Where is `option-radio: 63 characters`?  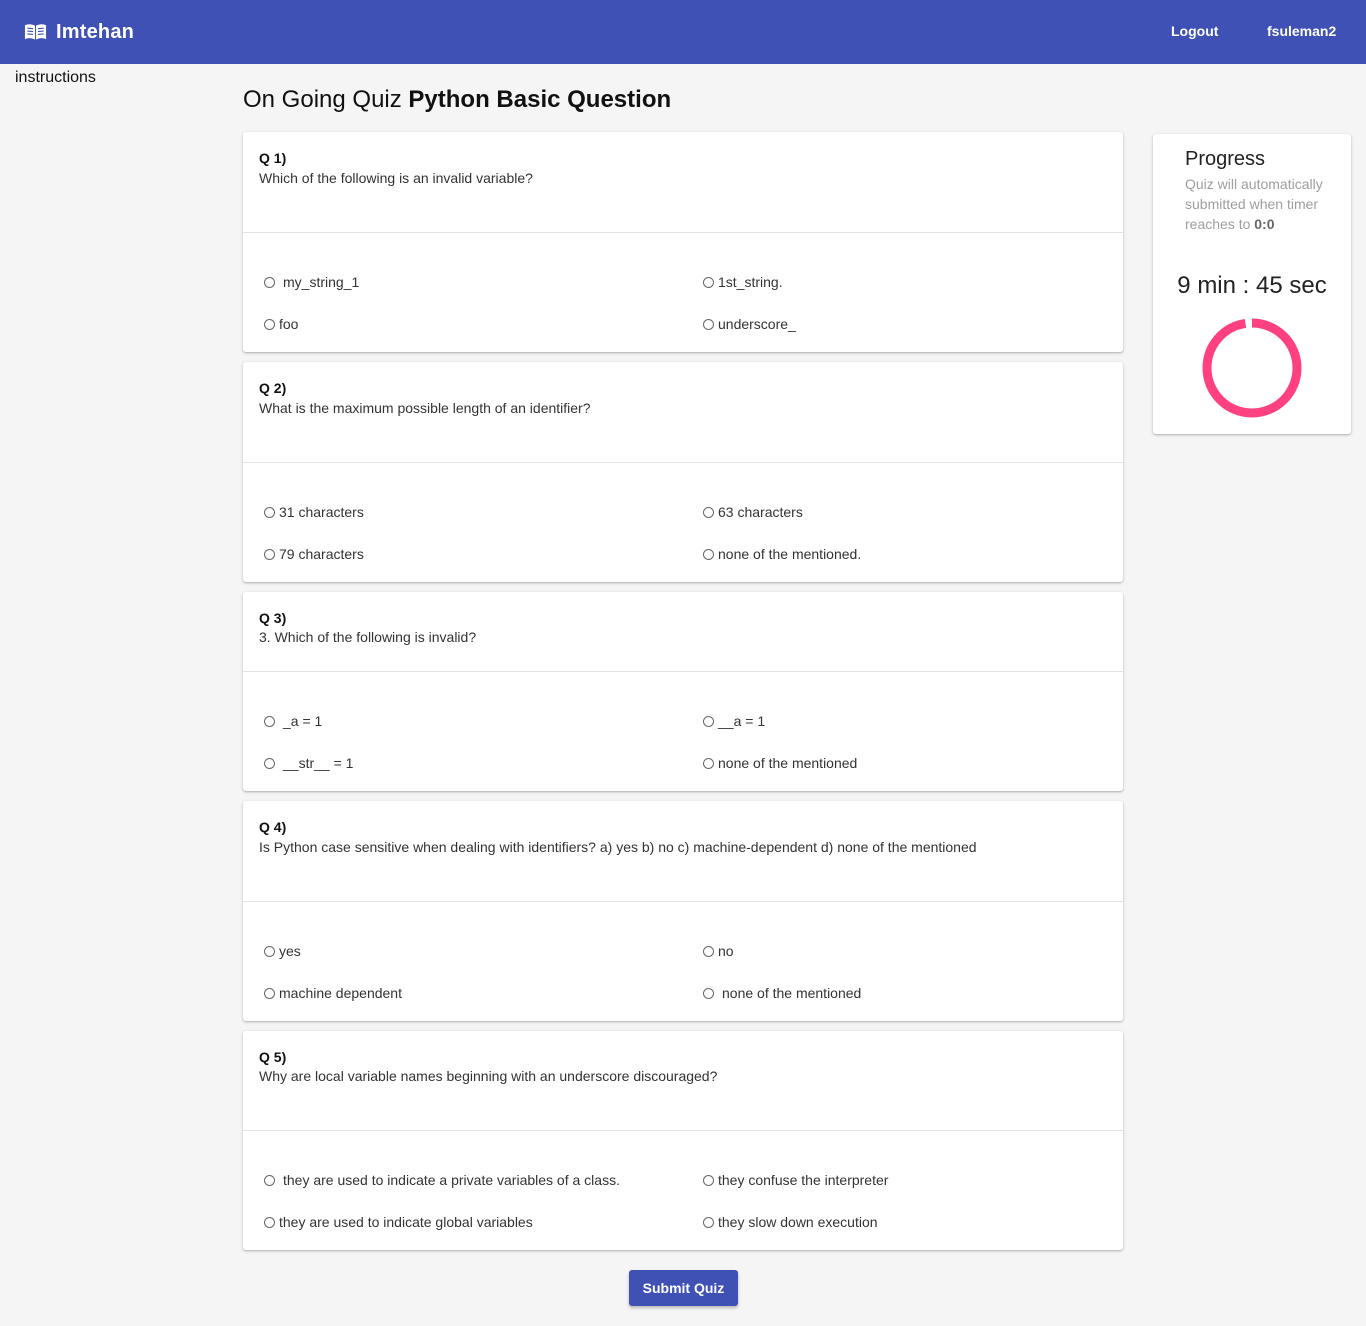
option-radio: 63 characters is located at coordinates (753, 512).